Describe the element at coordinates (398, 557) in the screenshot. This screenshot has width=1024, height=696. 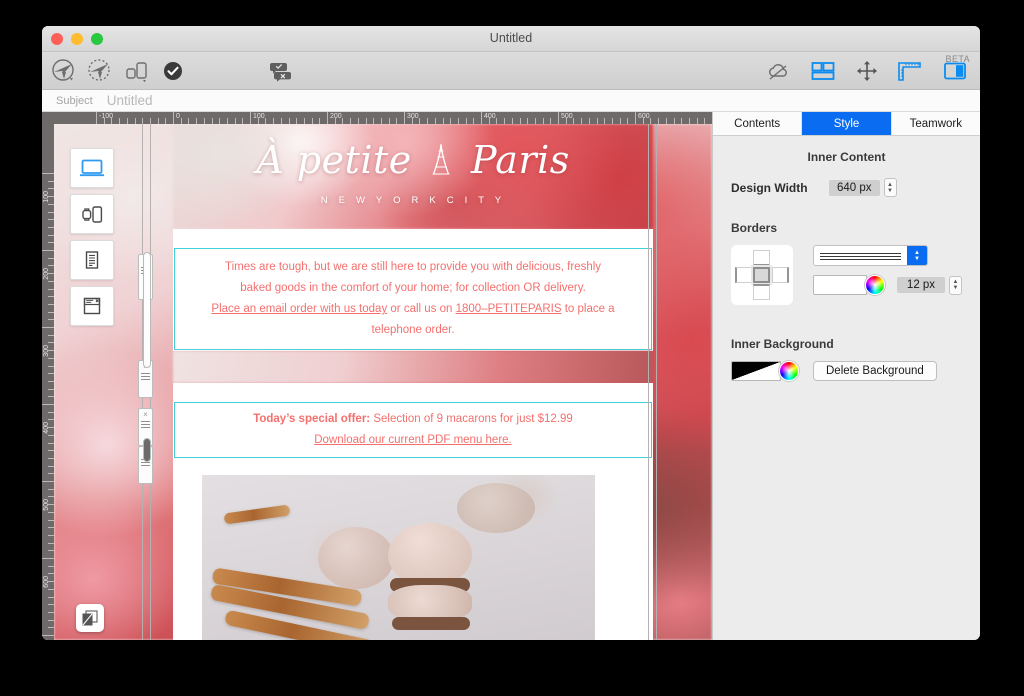
I see `macaron-photo` at that location.